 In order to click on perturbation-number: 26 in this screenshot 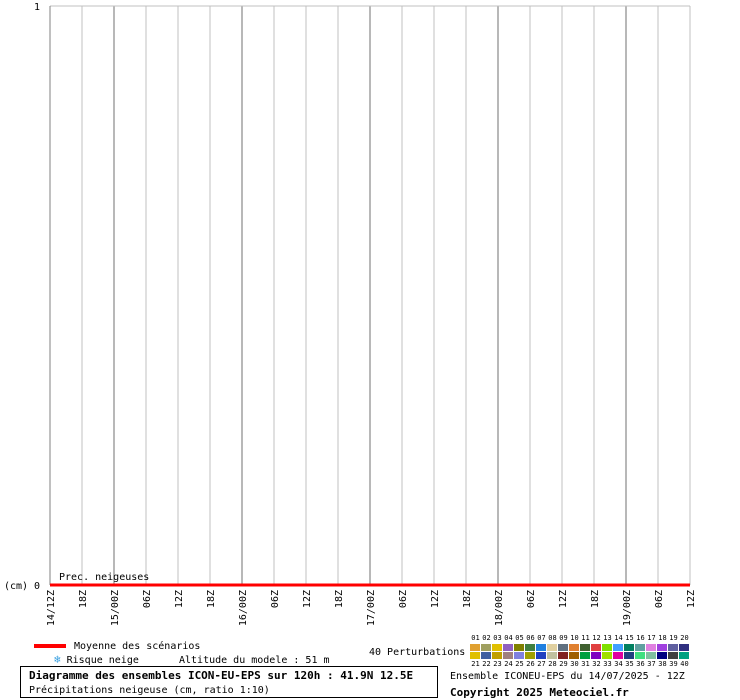, I will do `click(530, 664)`.